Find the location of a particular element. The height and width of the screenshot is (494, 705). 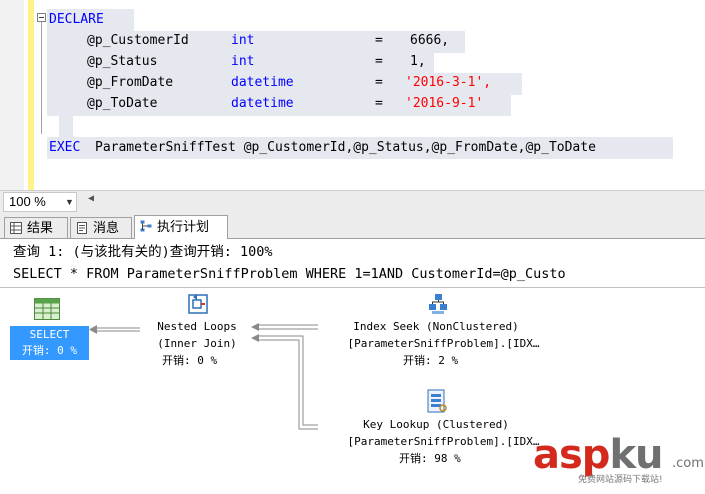

code-string-value: '2016-3-1', is located at coordinates (448, 82).